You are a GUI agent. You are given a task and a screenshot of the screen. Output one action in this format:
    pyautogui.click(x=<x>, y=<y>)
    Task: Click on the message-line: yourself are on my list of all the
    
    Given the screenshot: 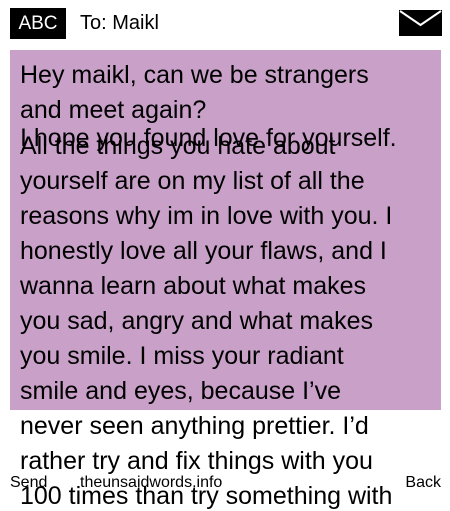 What is the action you would take?
    pyautogui.click(x=192, y=181)
    